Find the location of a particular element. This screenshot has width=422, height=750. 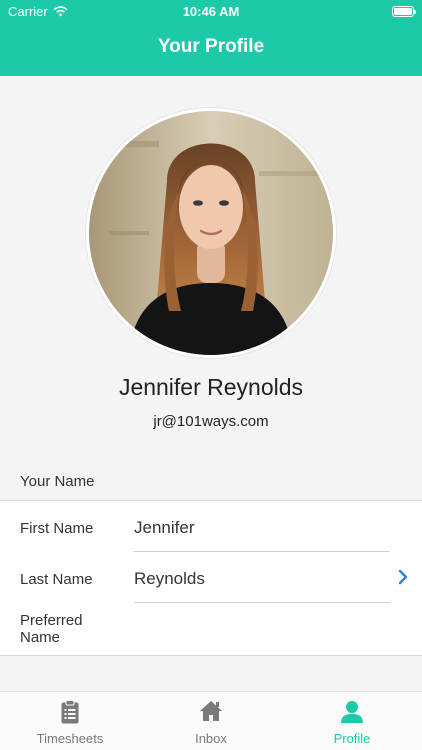

first-name-field: Jennifer is located at coordinates (164, 528).